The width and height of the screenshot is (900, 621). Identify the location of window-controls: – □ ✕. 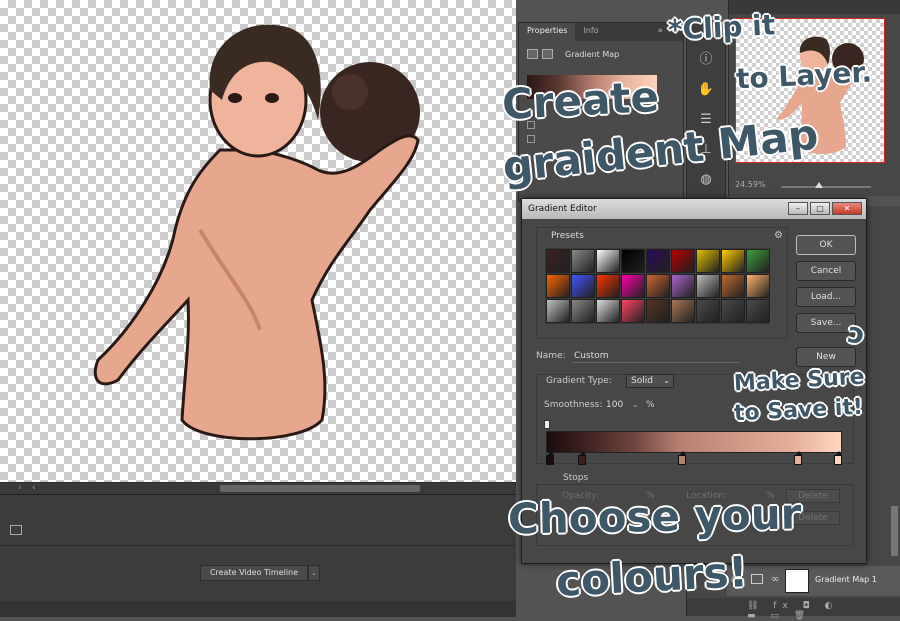
(825, 208).